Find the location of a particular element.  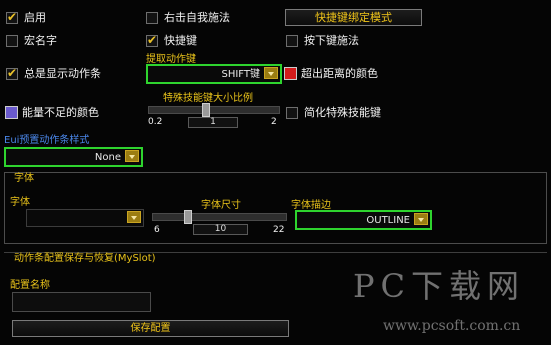

always-show-actionbar-label: 总是显示动作条 is located at coordinates (62, 73).